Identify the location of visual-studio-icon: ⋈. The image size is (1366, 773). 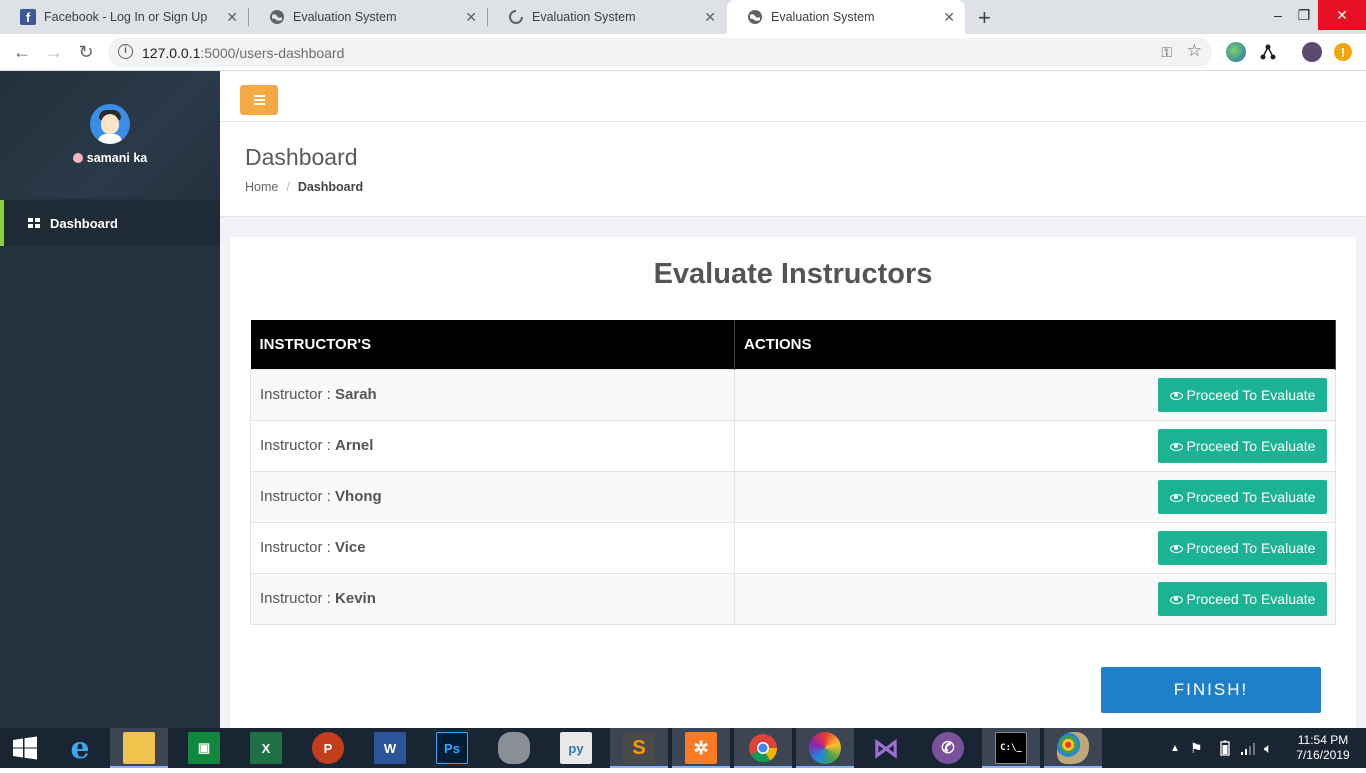
(886, 748).